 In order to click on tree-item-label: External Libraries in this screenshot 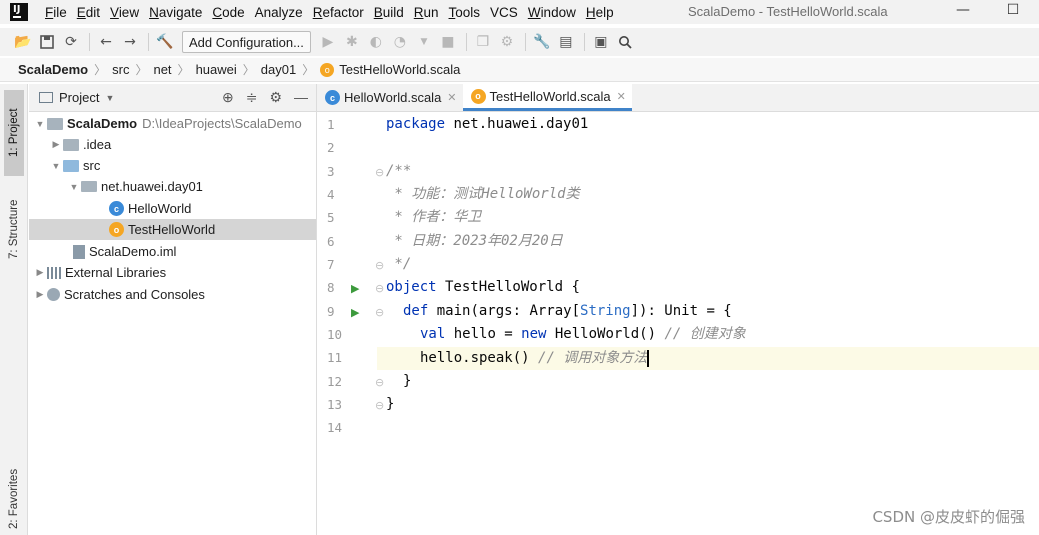, I will do `click(116, 272)`.